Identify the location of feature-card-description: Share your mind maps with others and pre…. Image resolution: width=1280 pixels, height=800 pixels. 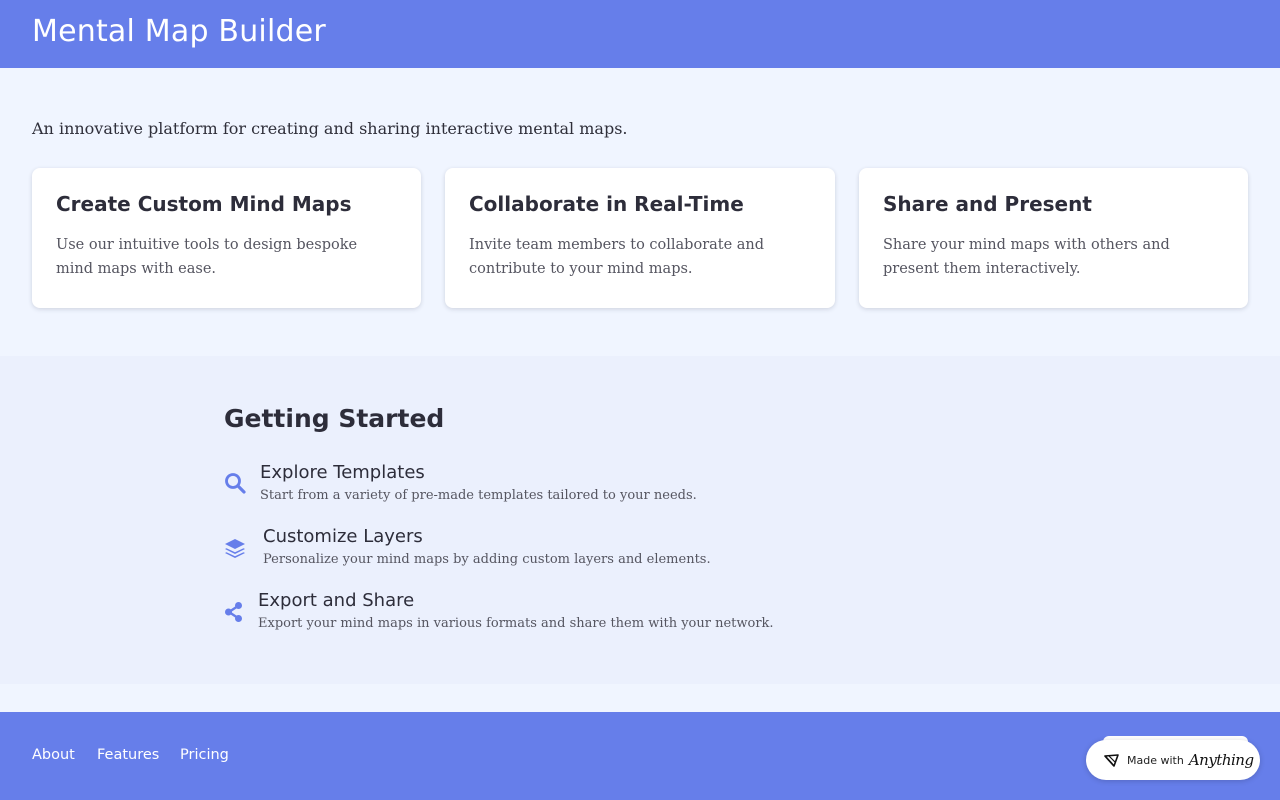
(1026, 257).